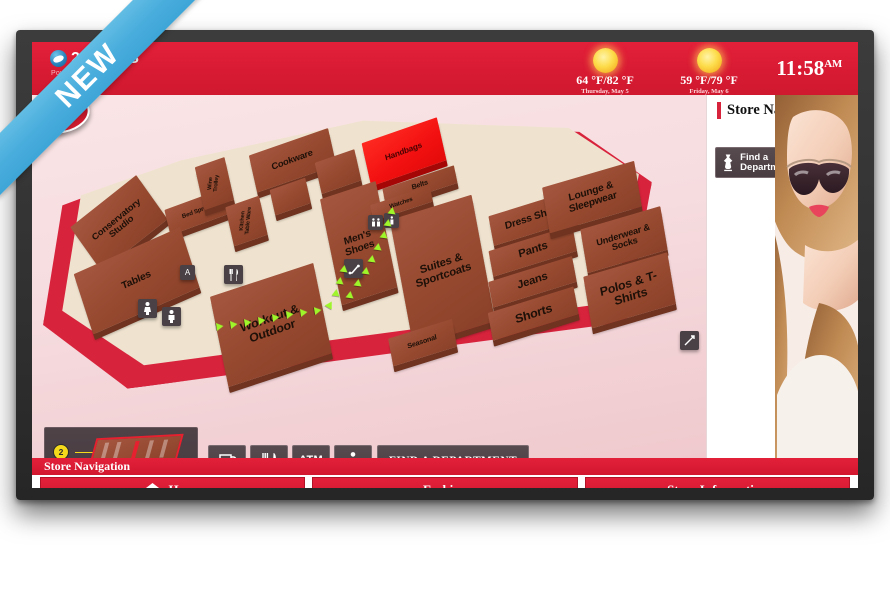 Image resolution: width=890 pixels, height=604 pixels. Describe the element at coordinates (709, 80) in the screenshot. I see `weather-temp: 59 °F/79 °F` at that location.